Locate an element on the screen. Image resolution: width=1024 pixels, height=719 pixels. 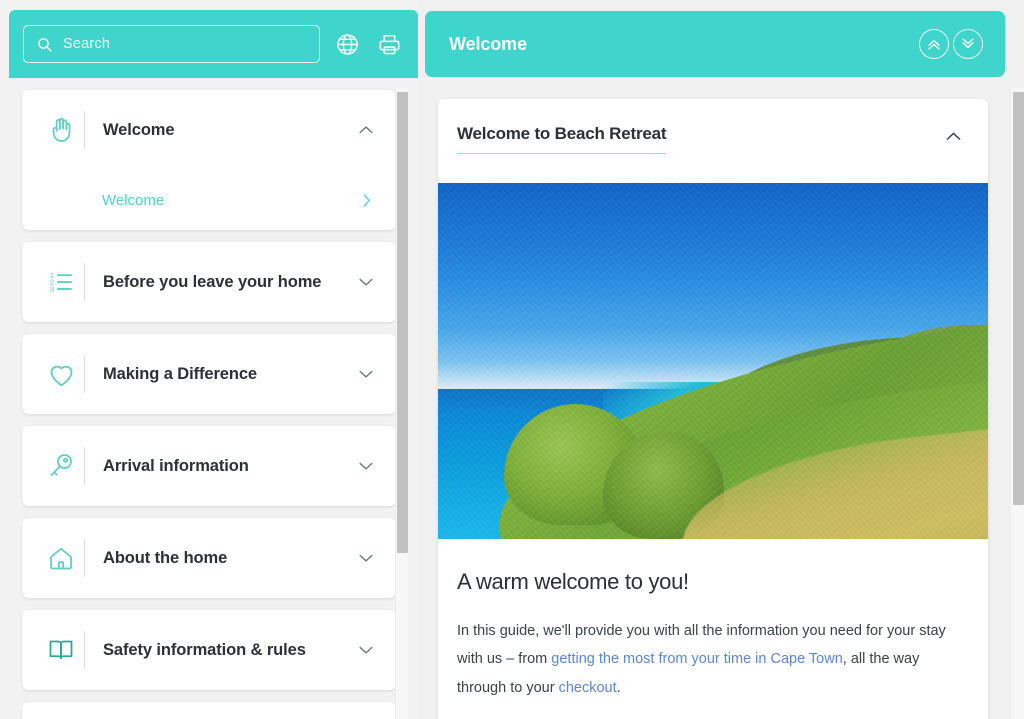
sidebar-subitem-label: Welcome is located at coordinates (133, 200).